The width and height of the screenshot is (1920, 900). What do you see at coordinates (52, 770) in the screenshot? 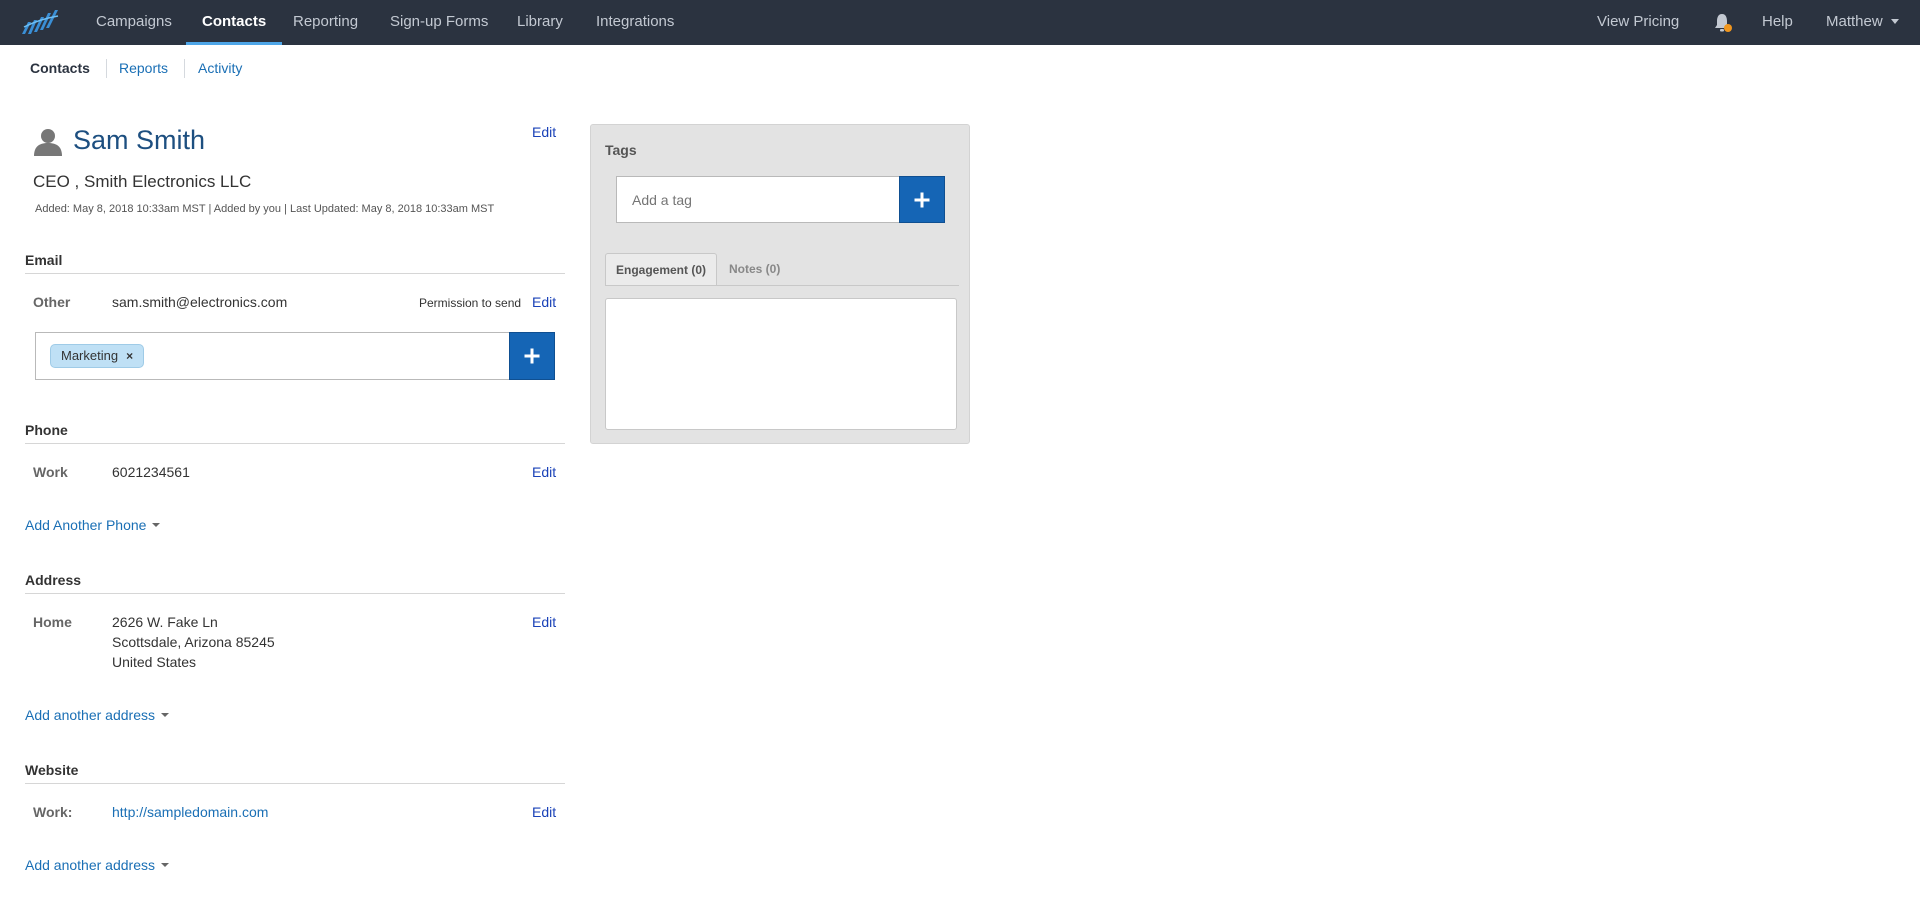
I see `website-section-title: Website` at bounding box center [52, 770].